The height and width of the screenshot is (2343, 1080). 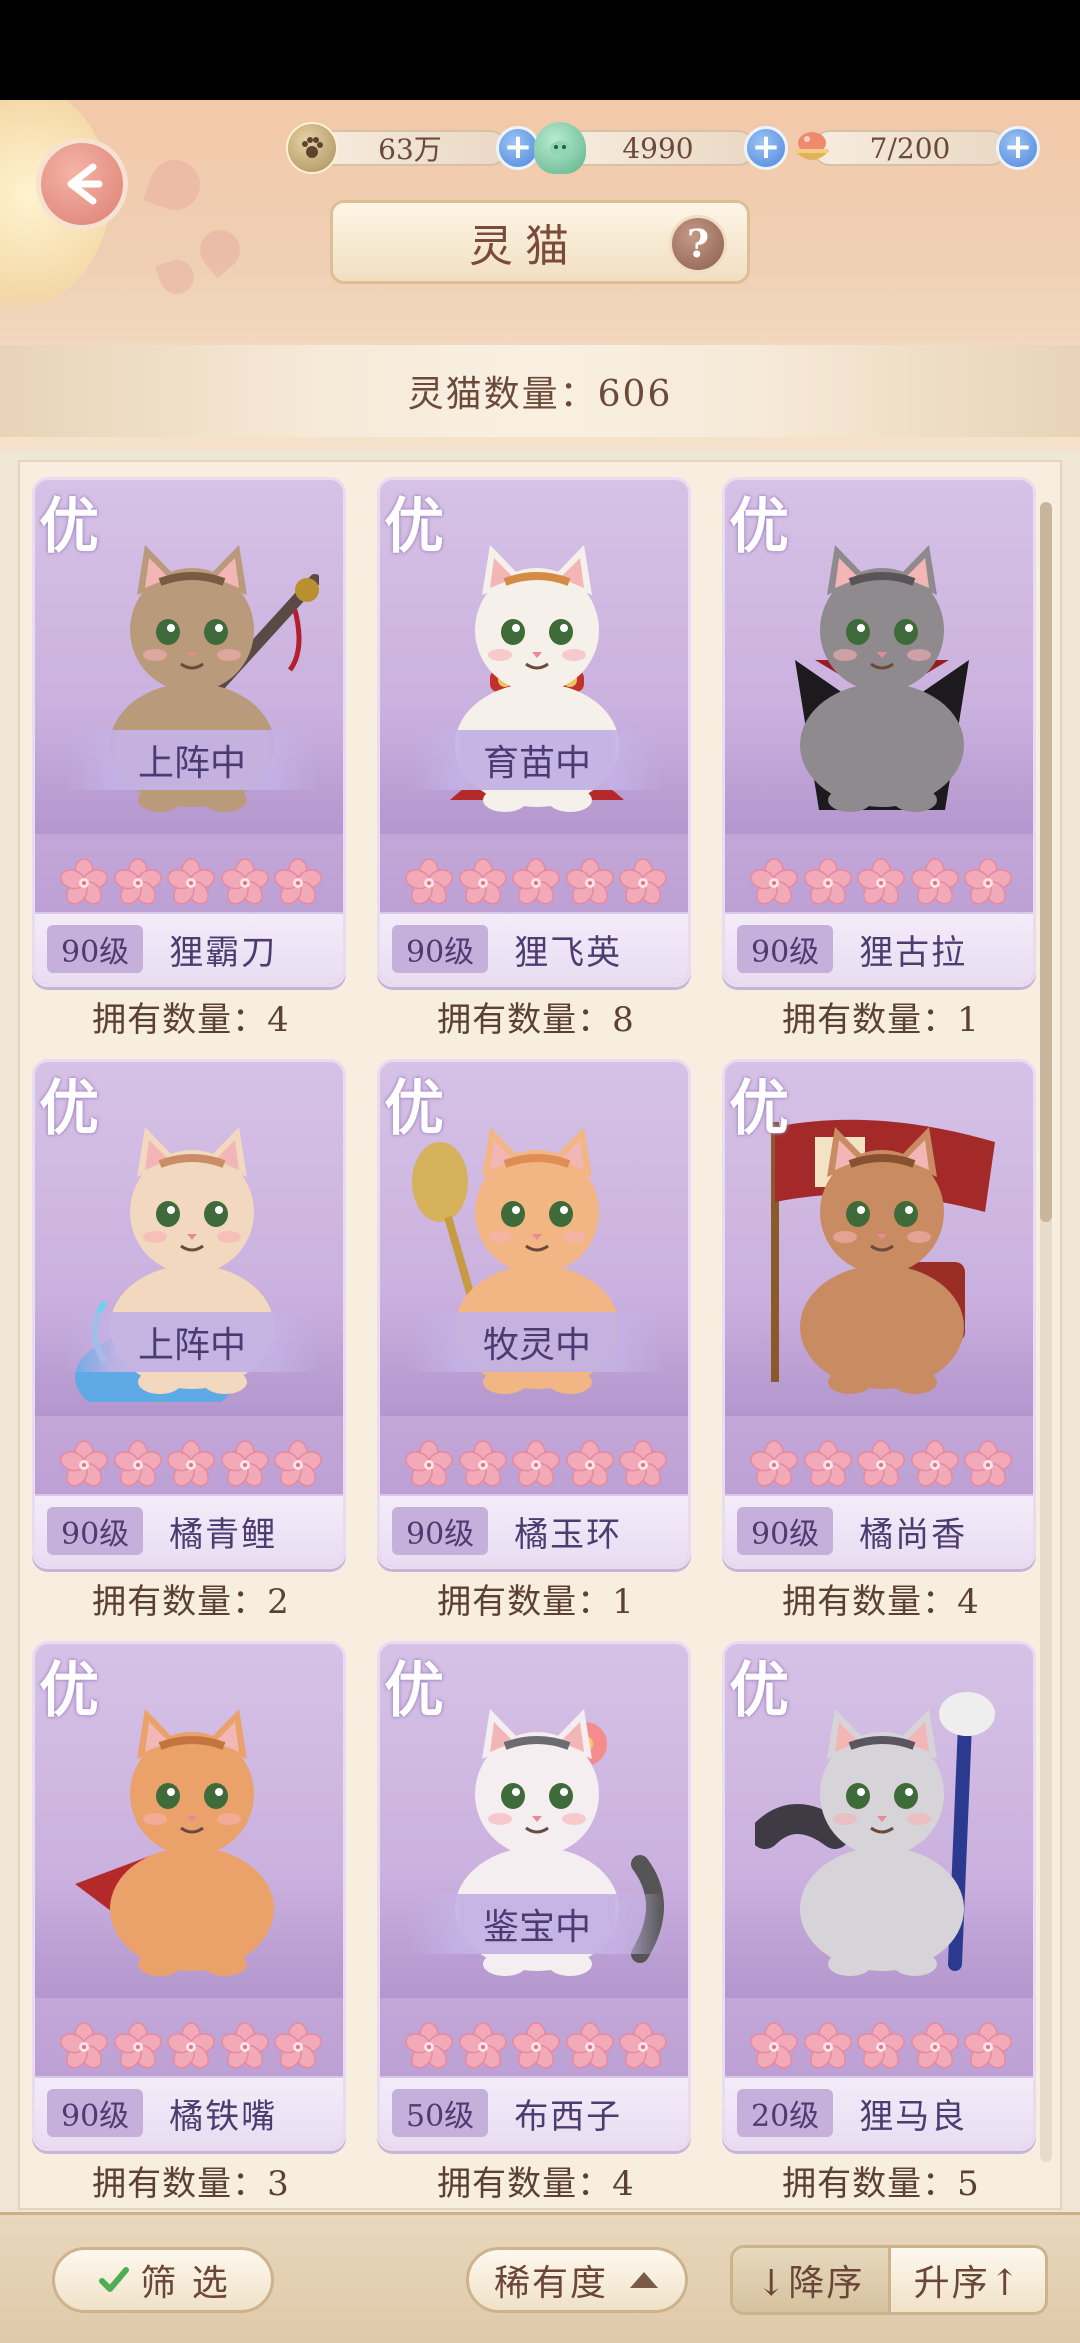 What do you see at coordinates (560, 148) in the screenshot?
I see `jade-icon` at bounding box center [560, 148].